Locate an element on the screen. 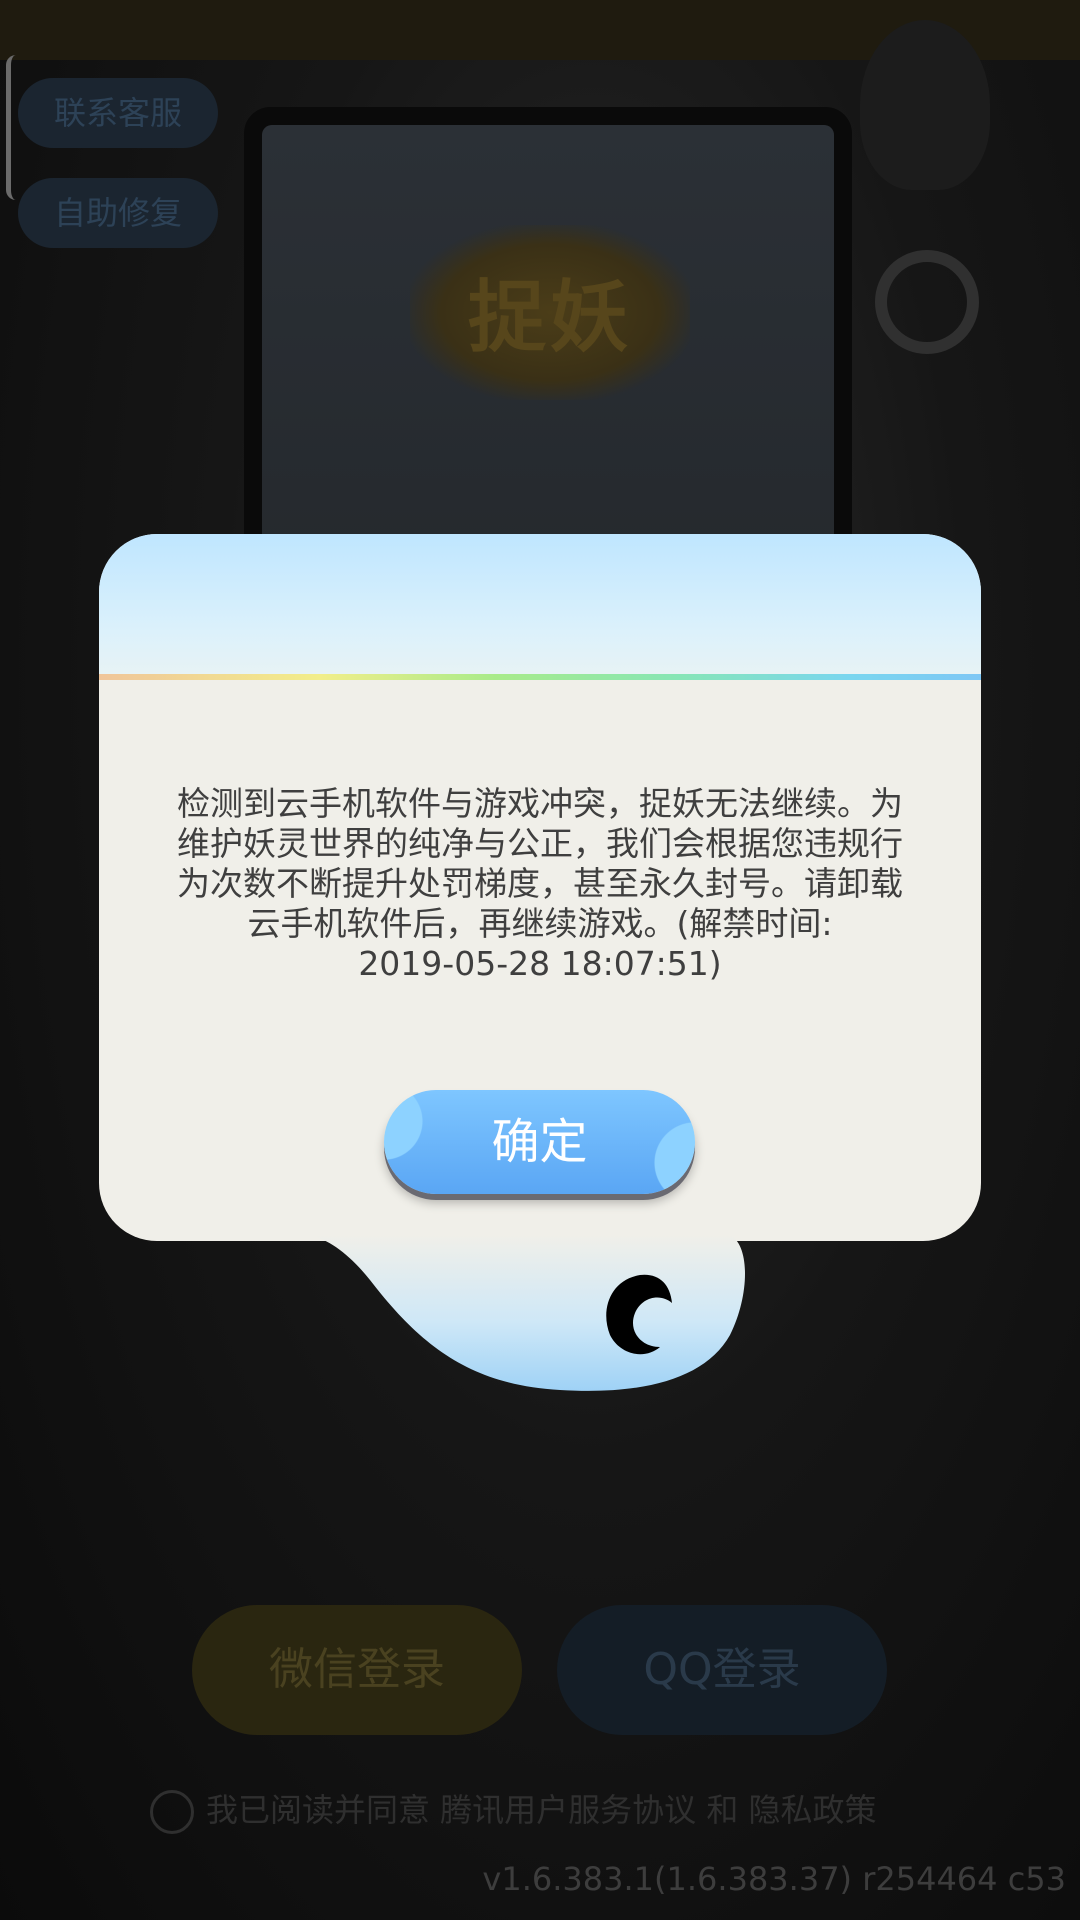  agreement-checkbox is located at coordinates (172, 1812).